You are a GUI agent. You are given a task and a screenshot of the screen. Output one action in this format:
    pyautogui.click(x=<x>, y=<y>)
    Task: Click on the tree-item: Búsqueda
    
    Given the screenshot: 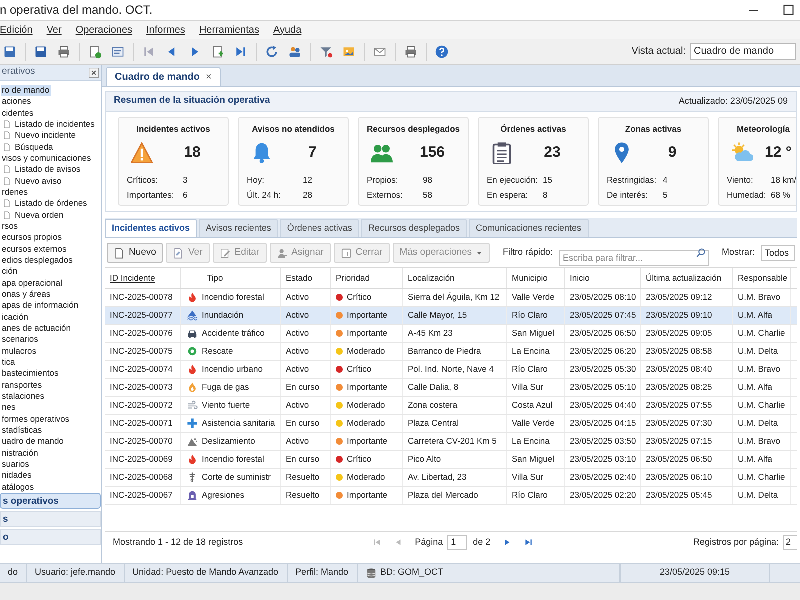 What is the action you would take?
    pyautogui.click(x=34, y=147)
    